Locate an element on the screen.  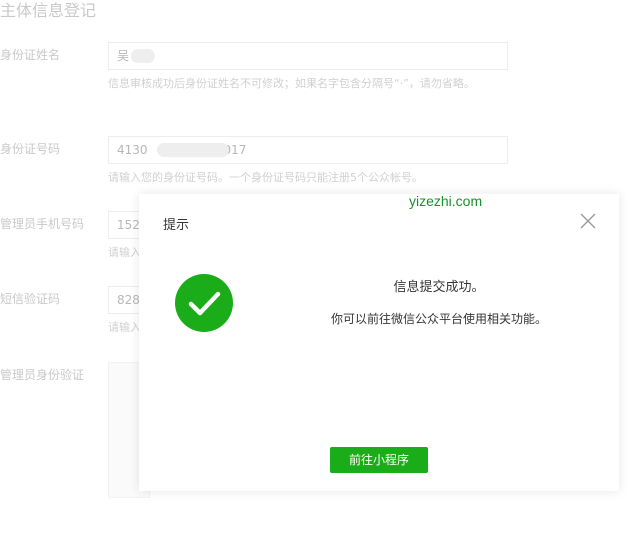
phone-label: 管理员手机号码 is located at coordinates (42, 224).